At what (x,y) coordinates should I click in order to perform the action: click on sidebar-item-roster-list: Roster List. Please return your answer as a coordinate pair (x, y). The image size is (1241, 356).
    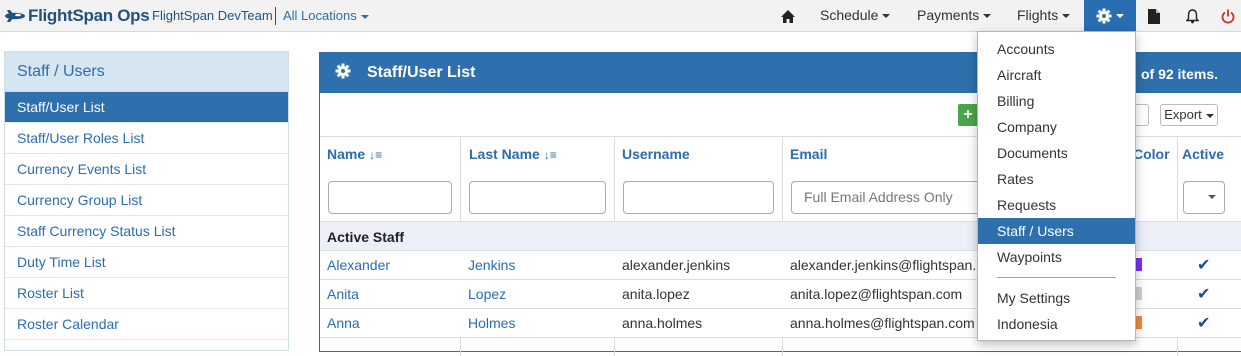
    Looking at the image, I should click on (146, 293).